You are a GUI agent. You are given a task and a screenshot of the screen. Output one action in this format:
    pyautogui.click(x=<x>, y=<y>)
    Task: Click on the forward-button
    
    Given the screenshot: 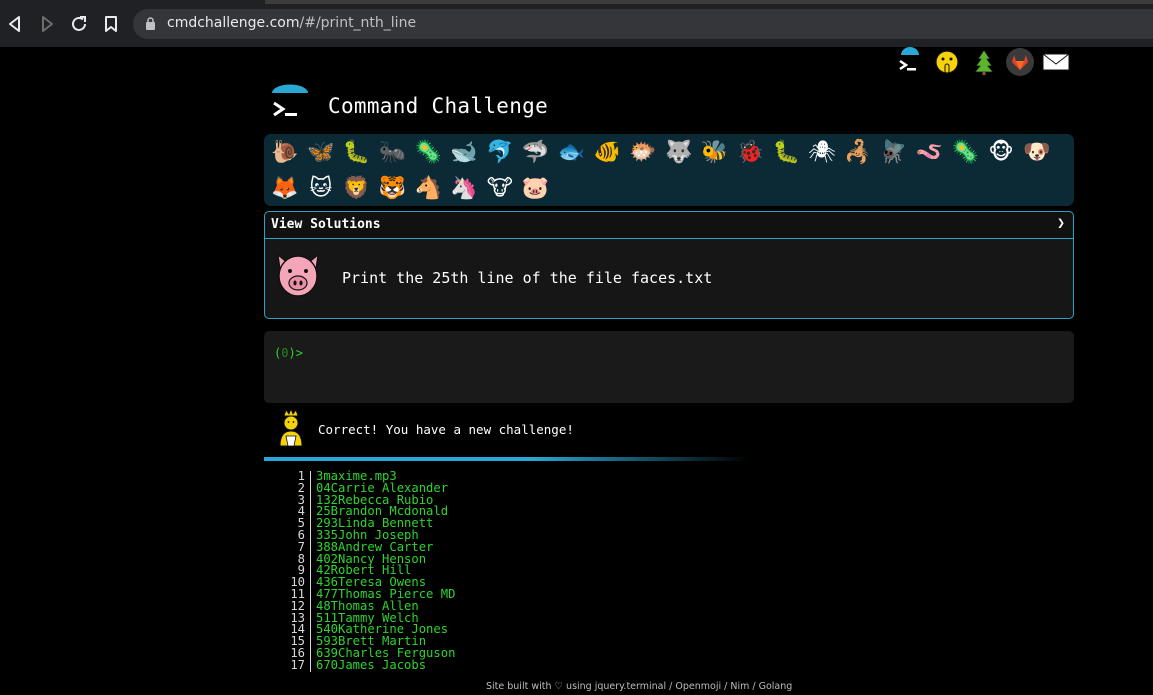 What is the action you would take?
    pyautogui.click(x=47, y=24)
    